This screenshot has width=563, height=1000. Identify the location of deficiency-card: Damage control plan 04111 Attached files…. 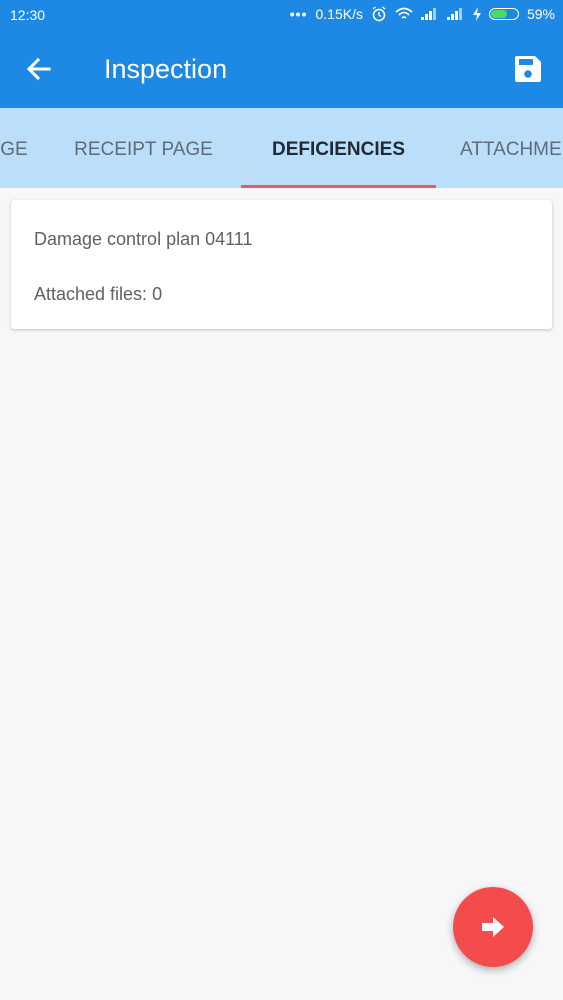
(281, 264).